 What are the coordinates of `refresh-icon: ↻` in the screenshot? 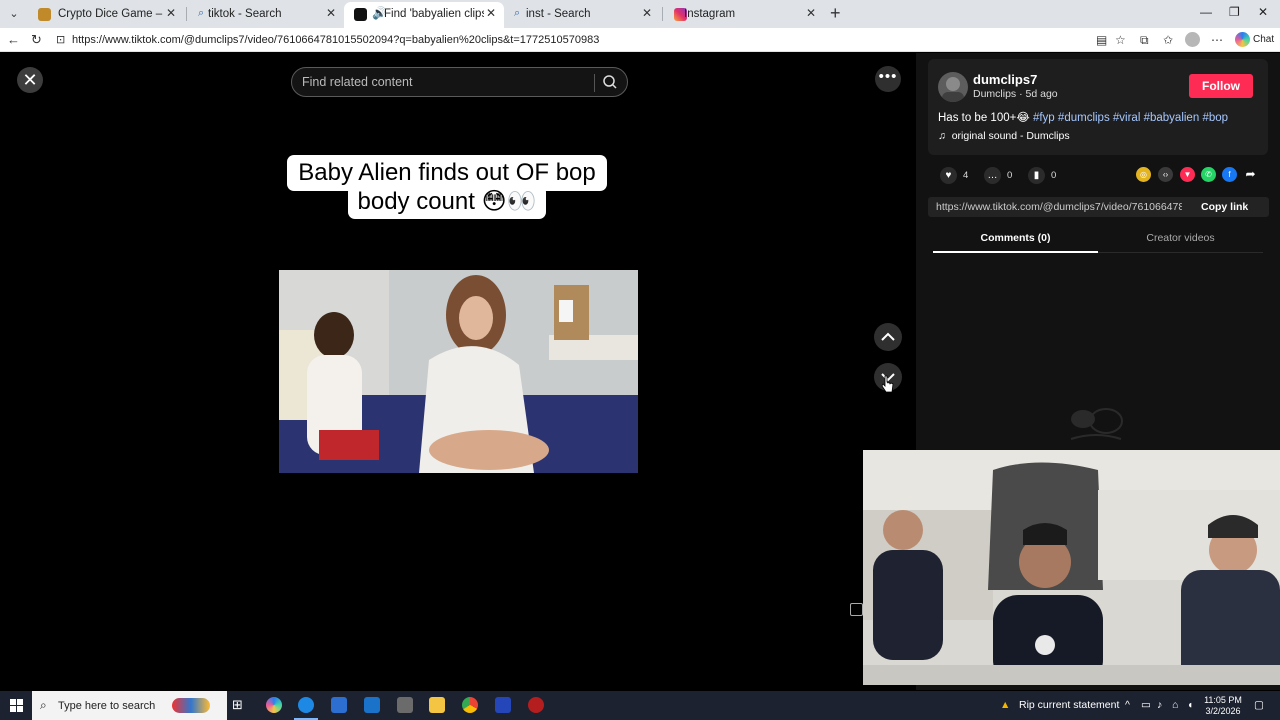 It's located at (36, 40).